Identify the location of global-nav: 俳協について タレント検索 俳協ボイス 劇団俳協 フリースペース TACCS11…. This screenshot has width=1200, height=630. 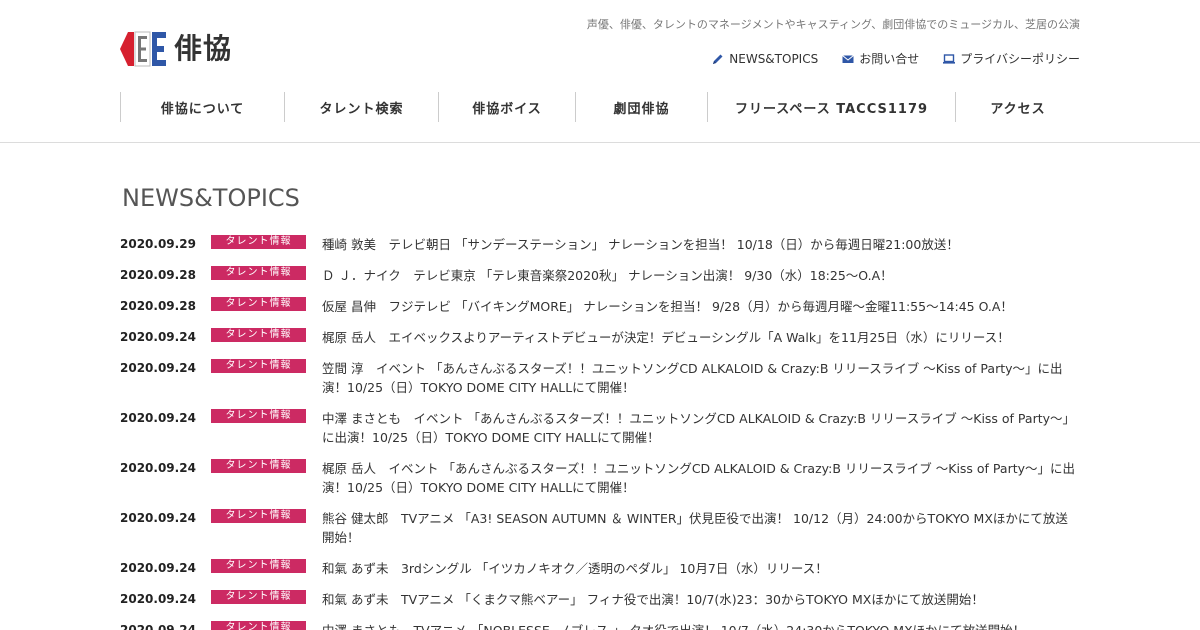
(600, 107).